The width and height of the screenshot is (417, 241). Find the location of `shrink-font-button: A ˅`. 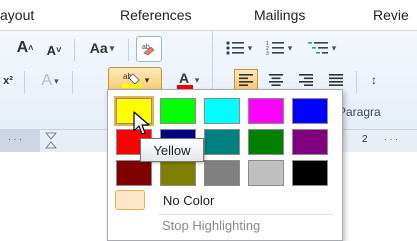

shrink-font-button: A ˅ is located at coordinates (54, 50).